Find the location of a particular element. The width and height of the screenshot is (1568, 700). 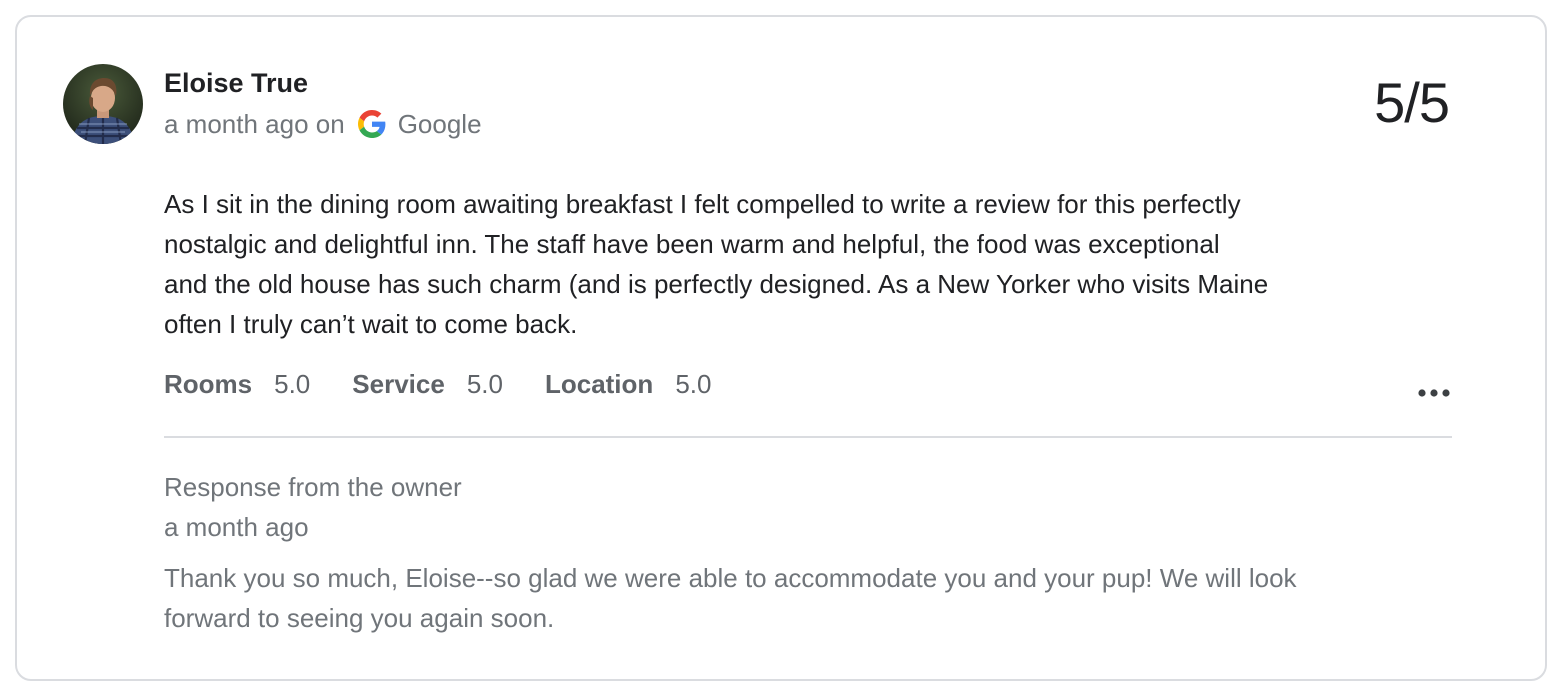

owner-response-time: a month ago is located at coordinates (236, 527).